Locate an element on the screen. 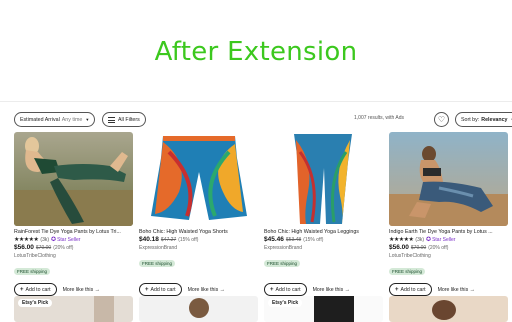 This screenshot has width=512, height=322. chevron-down-icon: ▼ is located at coordinates (87, 119).